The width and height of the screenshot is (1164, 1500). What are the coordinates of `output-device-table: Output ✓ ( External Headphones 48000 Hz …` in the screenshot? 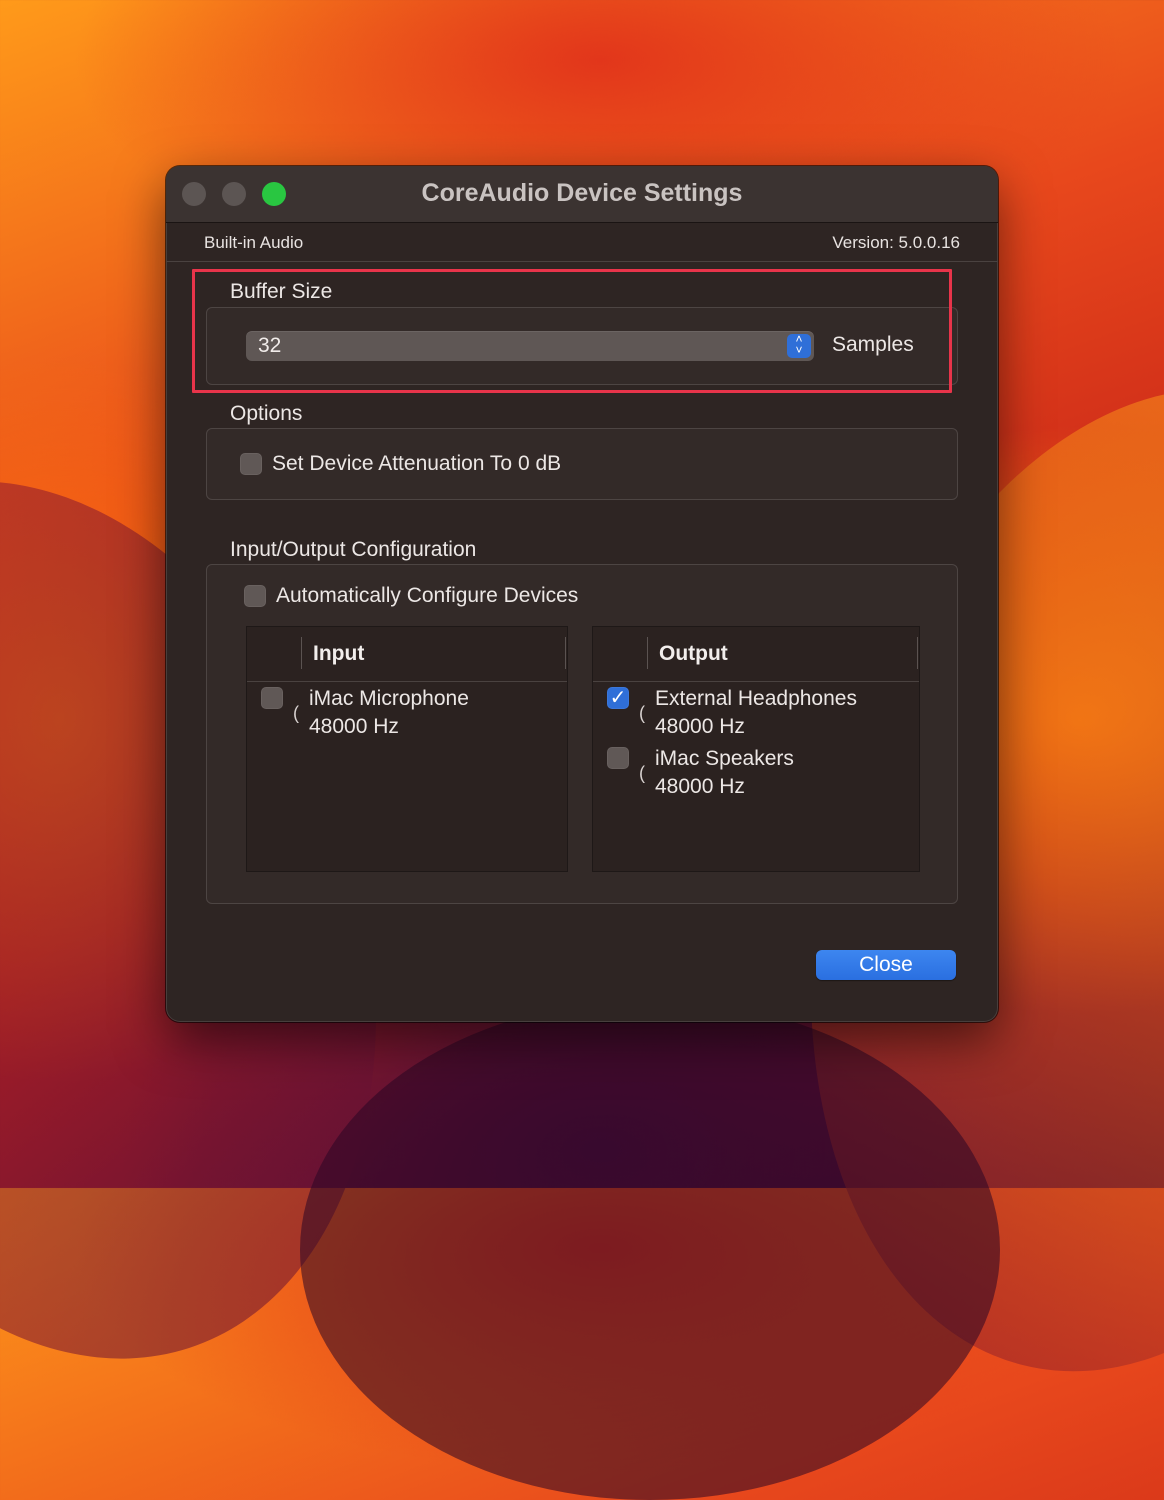 It's located at (756, 749).